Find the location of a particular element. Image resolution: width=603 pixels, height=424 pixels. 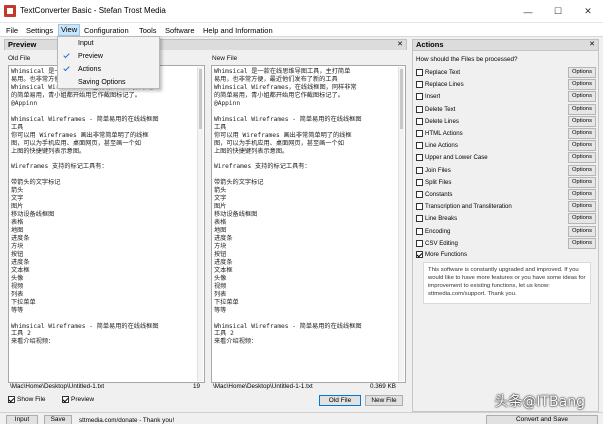

view-menu-actions: Actions is located at coordinates (108, 70).